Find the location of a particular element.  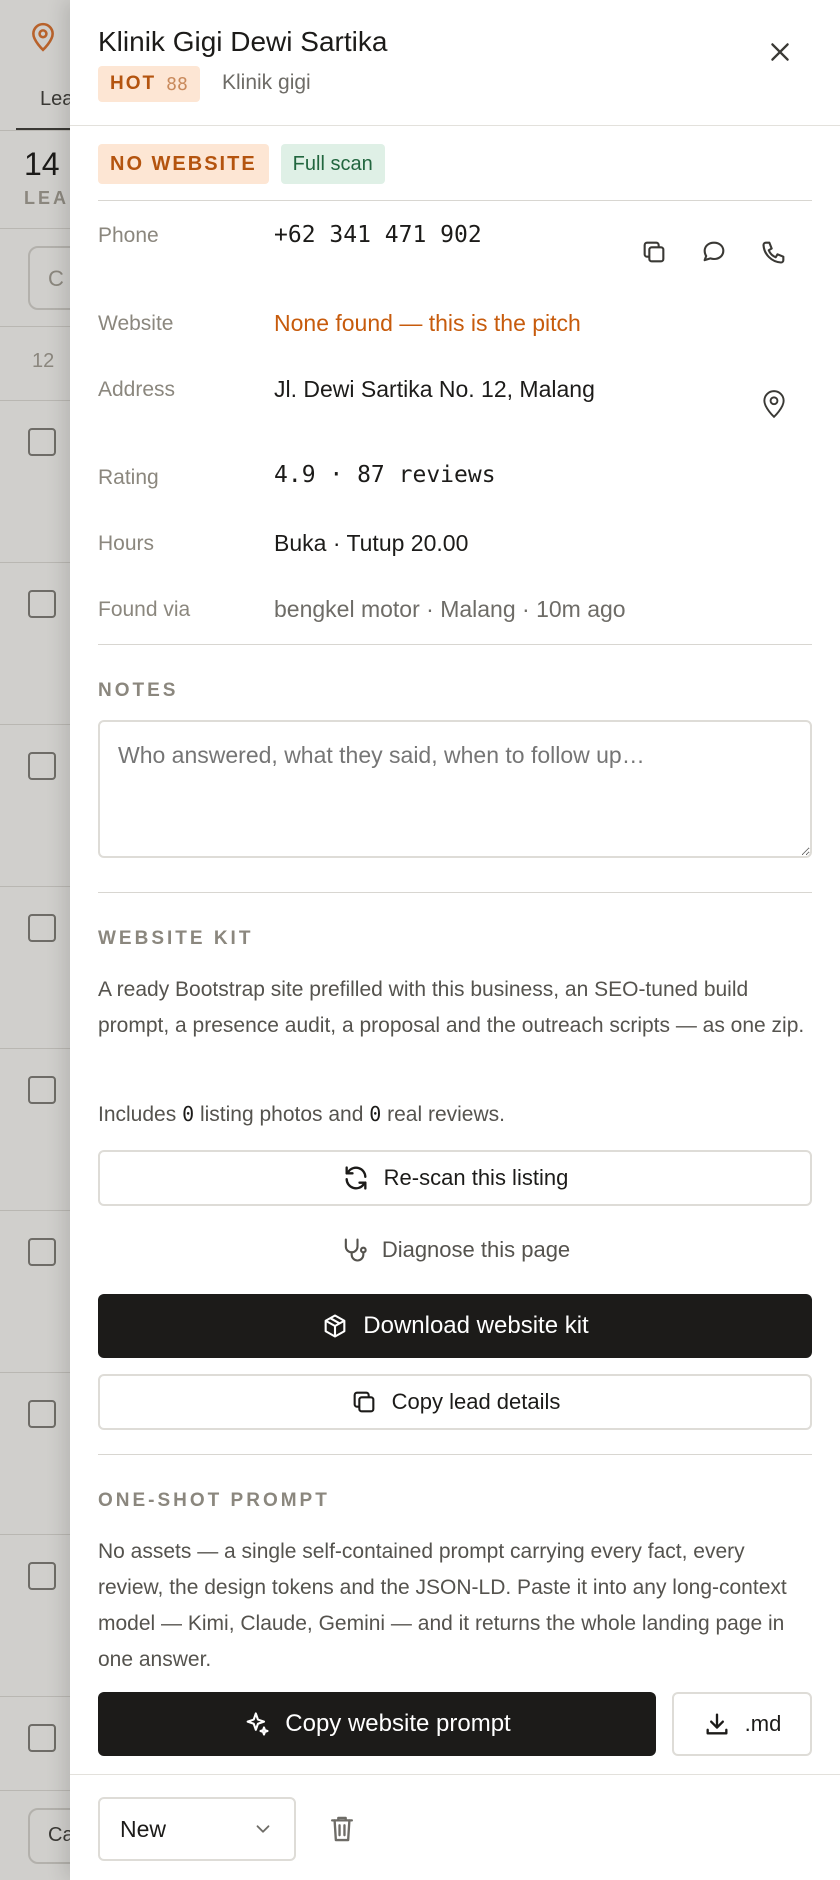

website-value: None found — this is the pitch is located at coordinates (427, 323).